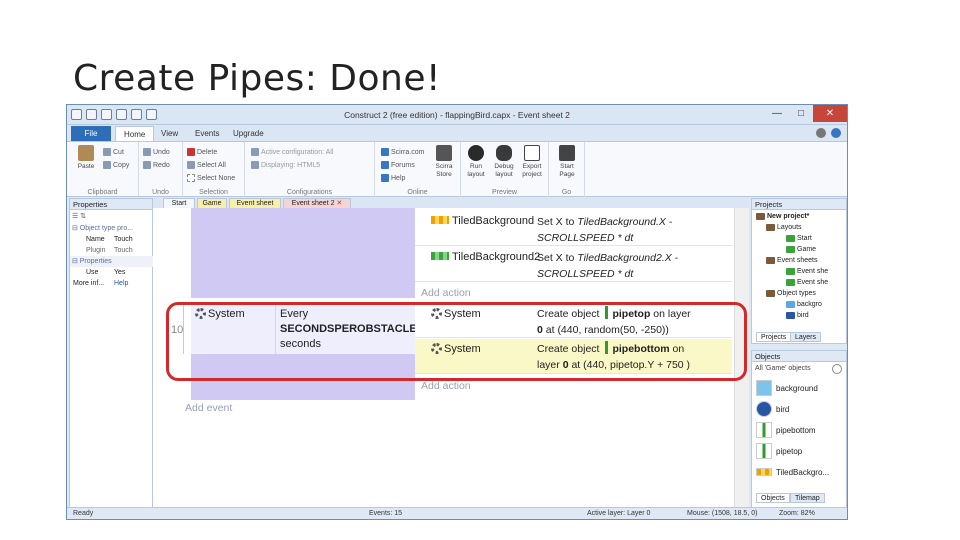  I want to click on action-prefix: Set X to, so click(557, 258).